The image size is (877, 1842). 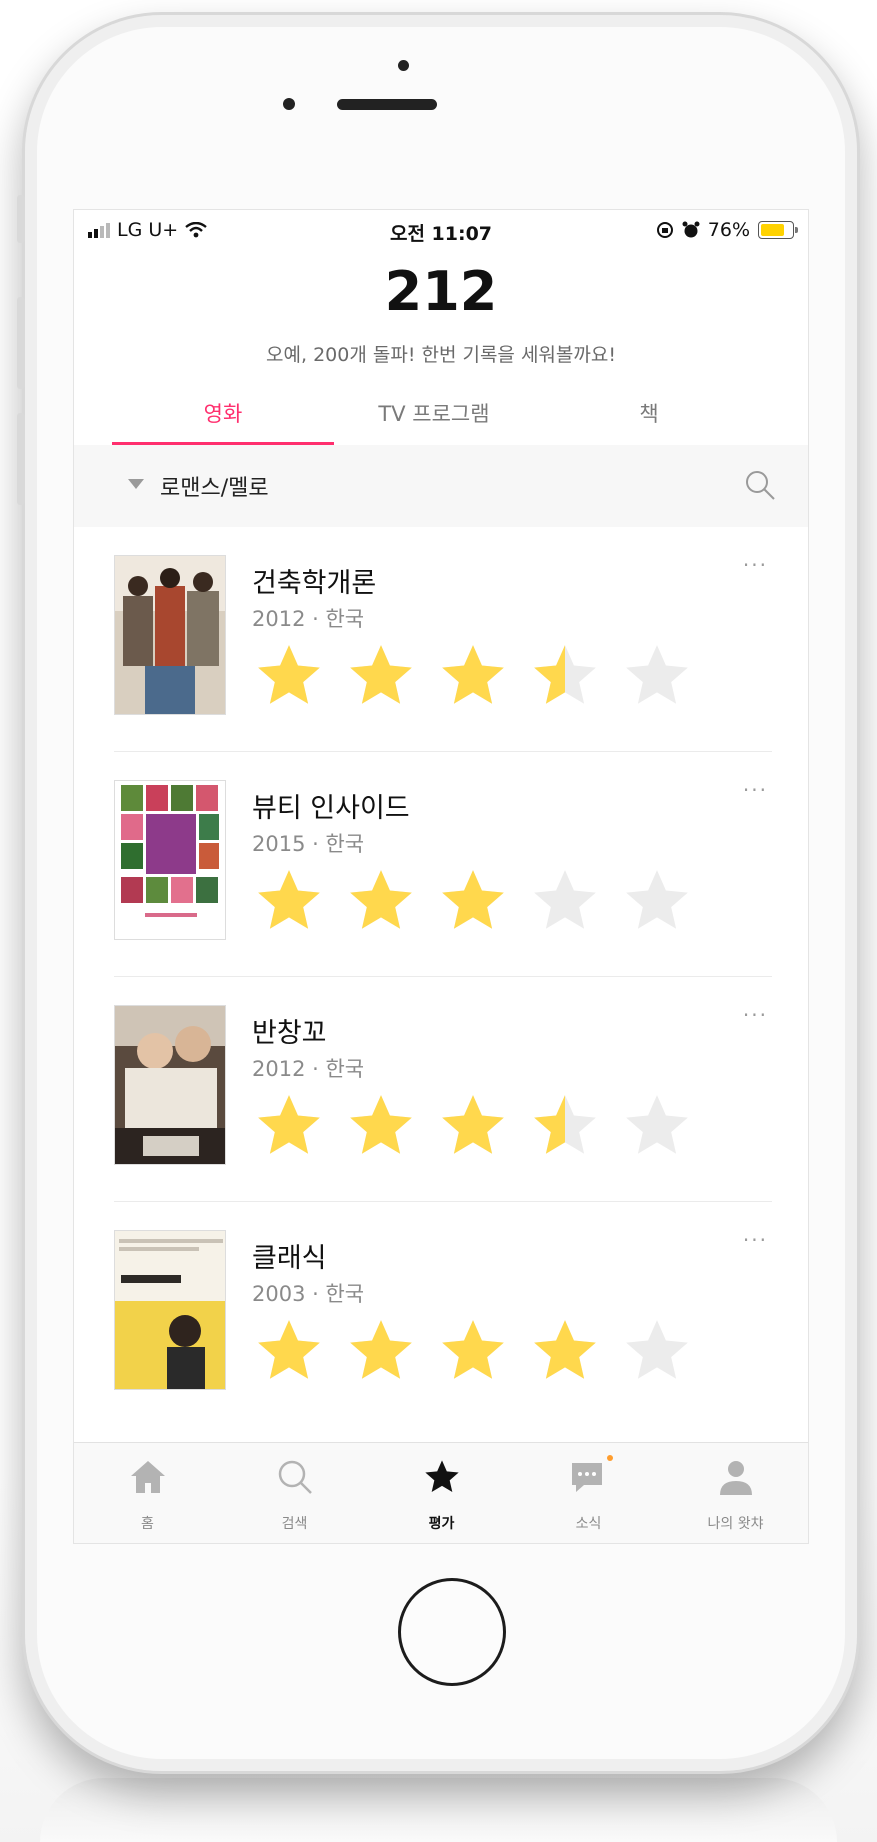 What do you see at coordinates (21, 343) in the screenshot?
I see `volume-up-button` at bounding box center [21, 343].